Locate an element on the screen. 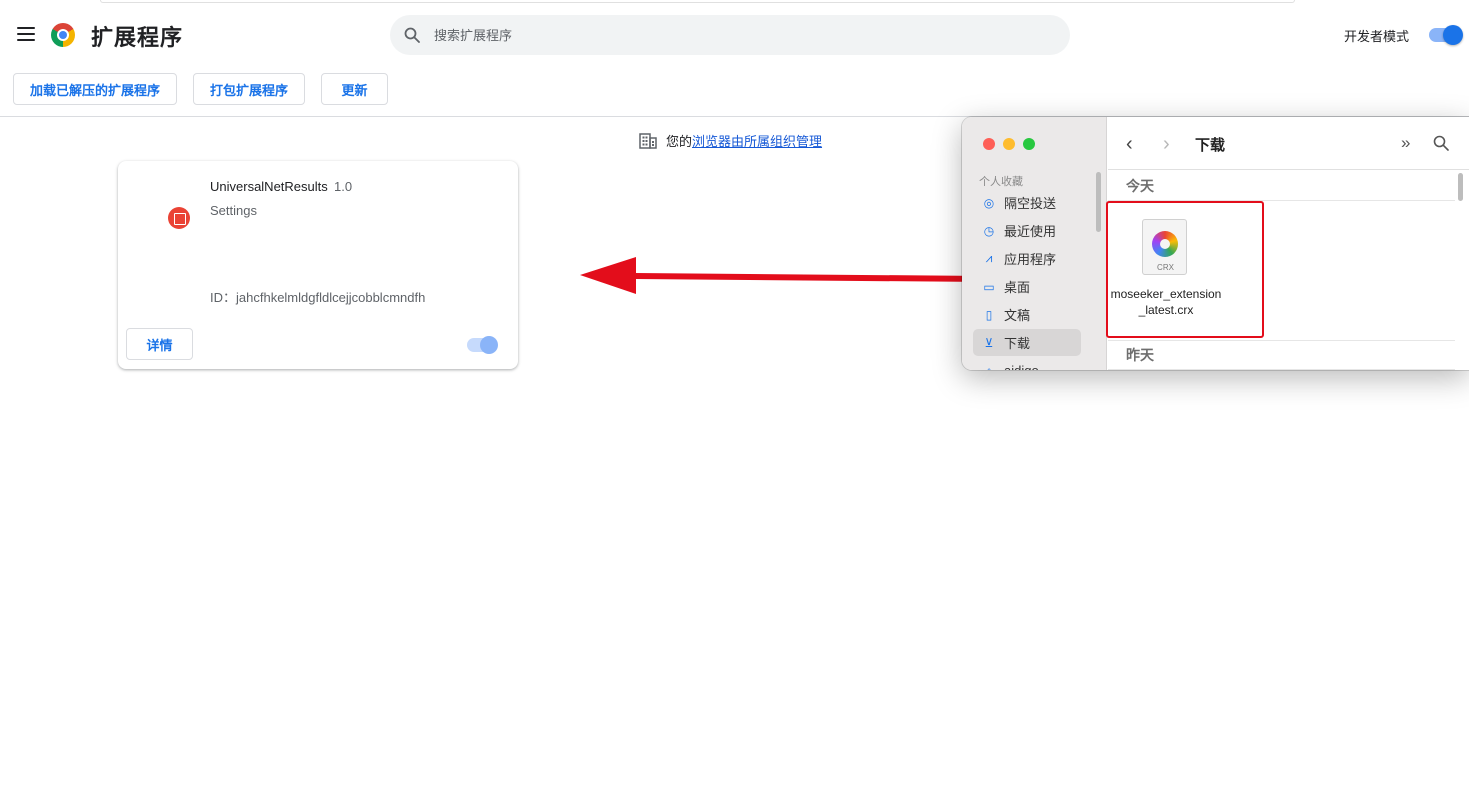 This screenshot has height=787, width=1469. sidebar-item-airdrop: ◎ 隔空投送 is located at coordinates (1027, 202).